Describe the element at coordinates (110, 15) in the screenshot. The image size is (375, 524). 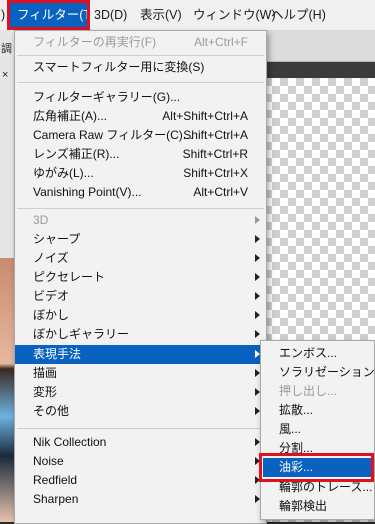
I see `menu-3d: 3D(D)` at that location.